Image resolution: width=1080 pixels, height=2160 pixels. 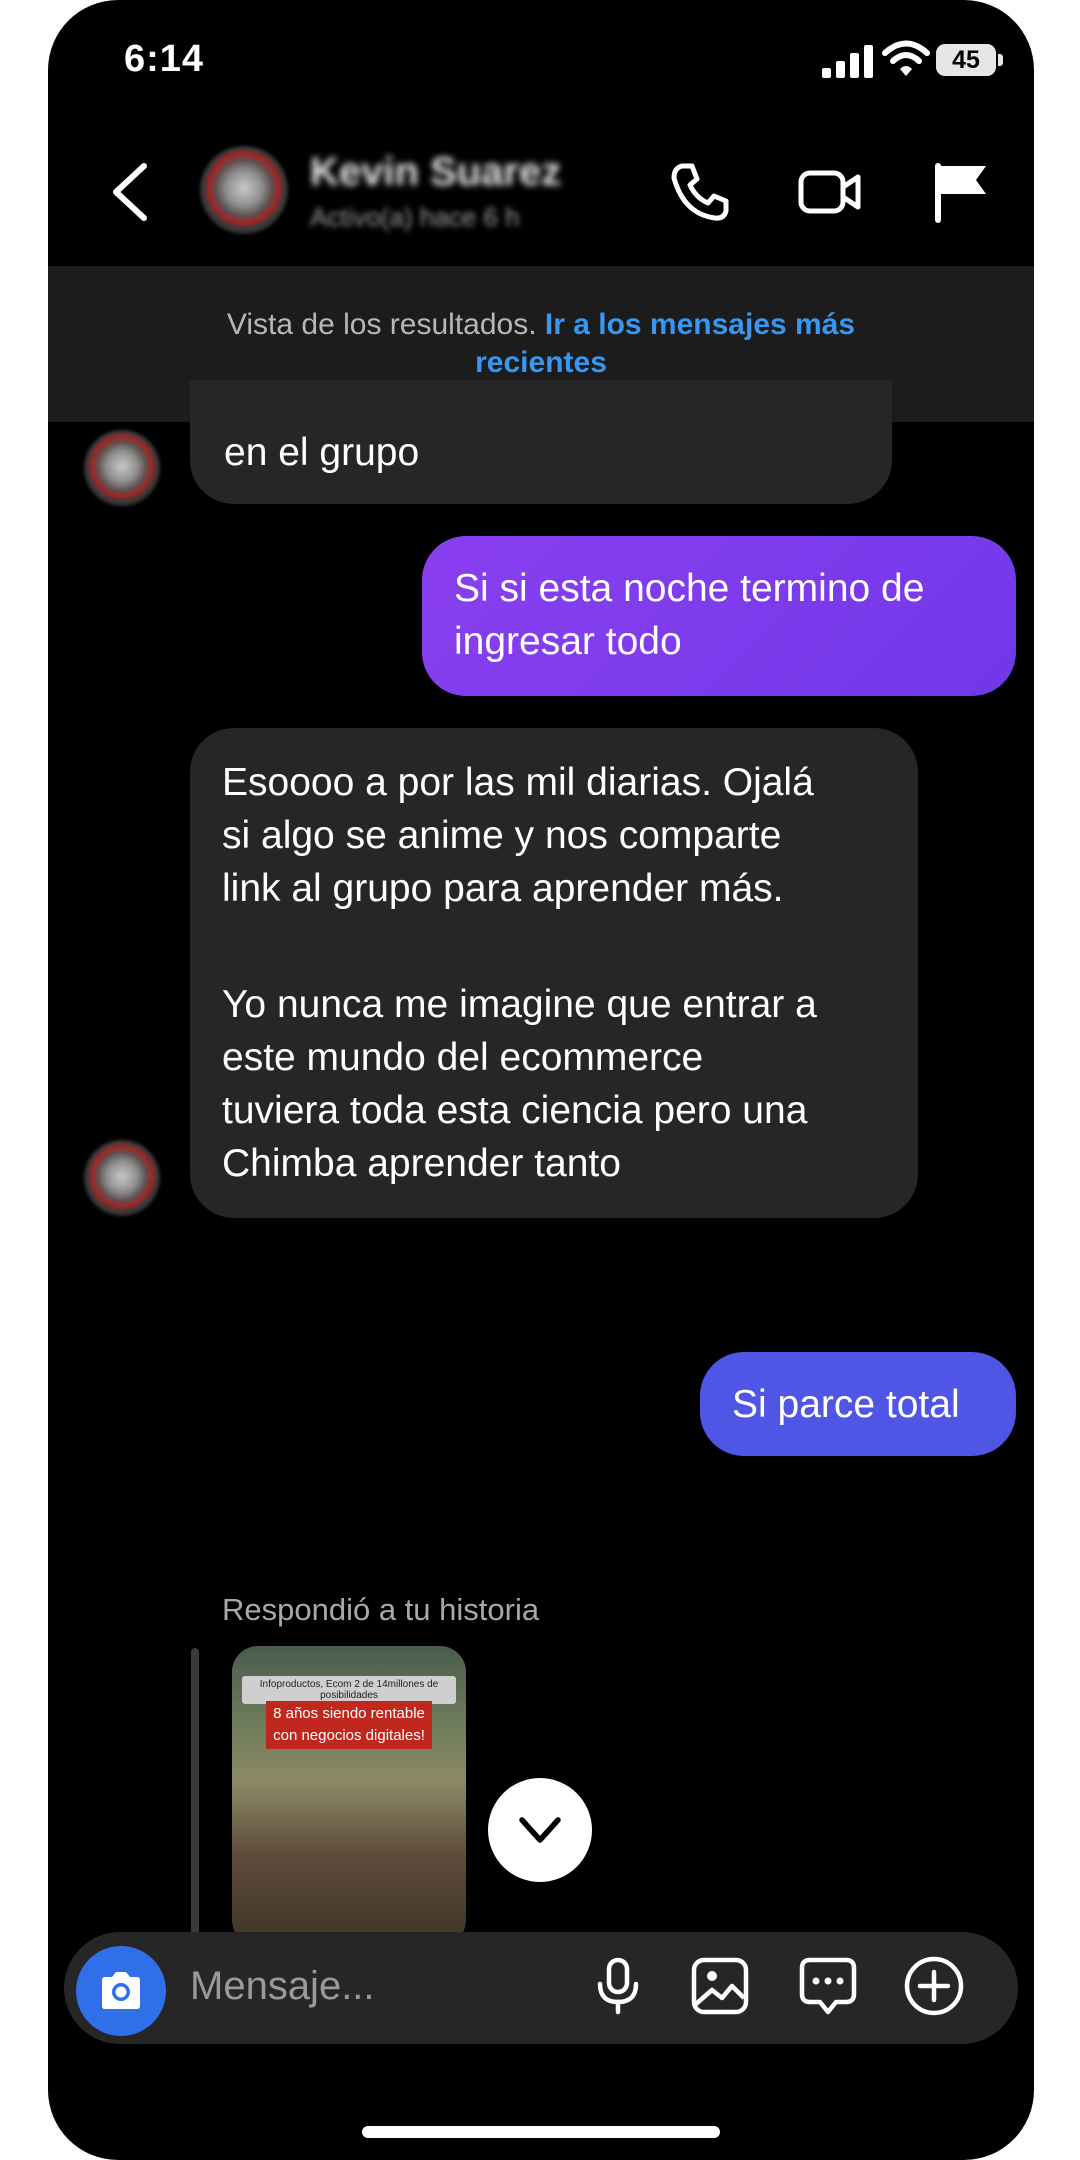 I want to click on back-icon, so click(x=130, y=192).